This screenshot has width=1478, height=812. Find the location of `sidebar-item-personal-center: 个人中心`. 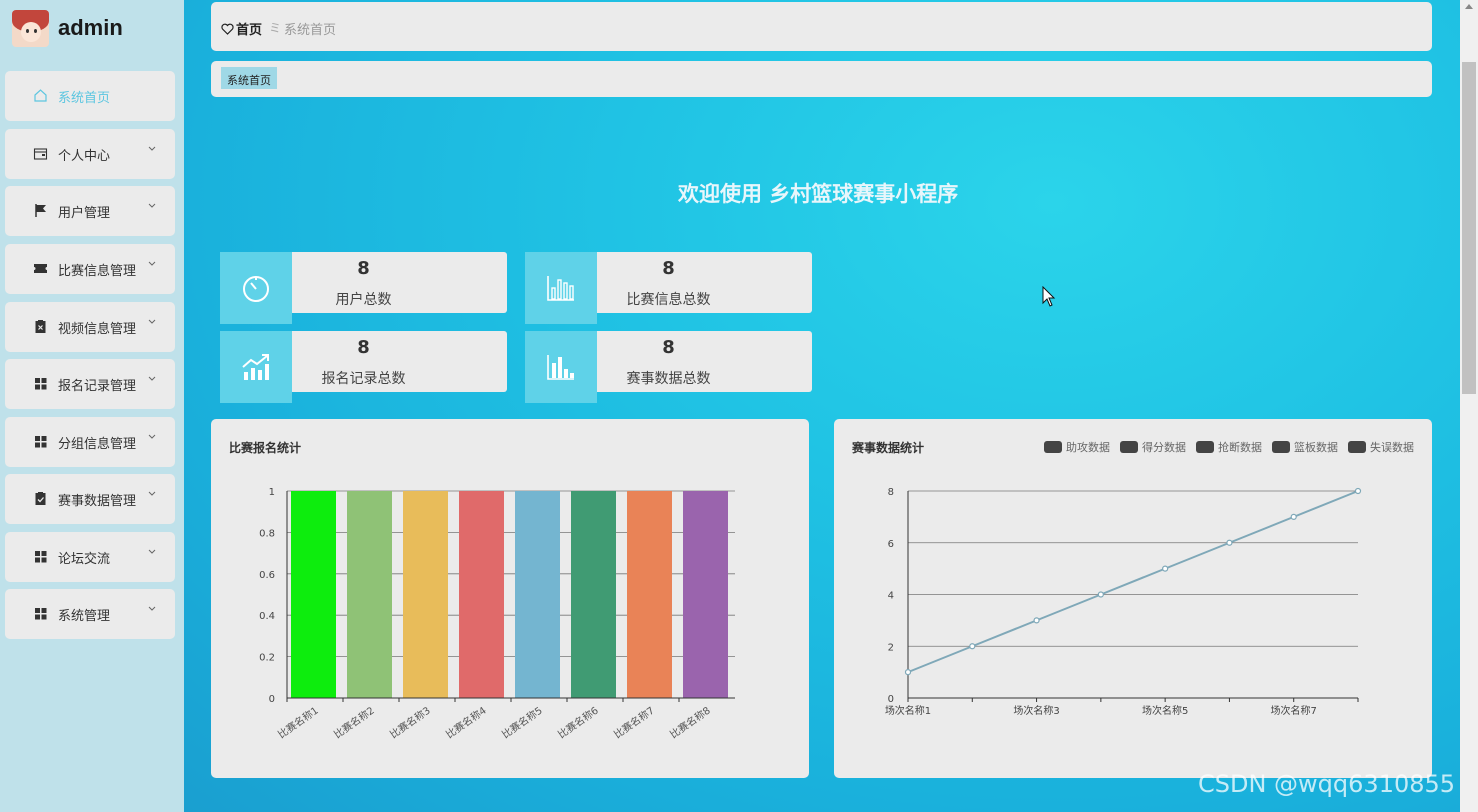

sidebar-item-personal-center: 个人中心 is located at coordinates (90, 154).